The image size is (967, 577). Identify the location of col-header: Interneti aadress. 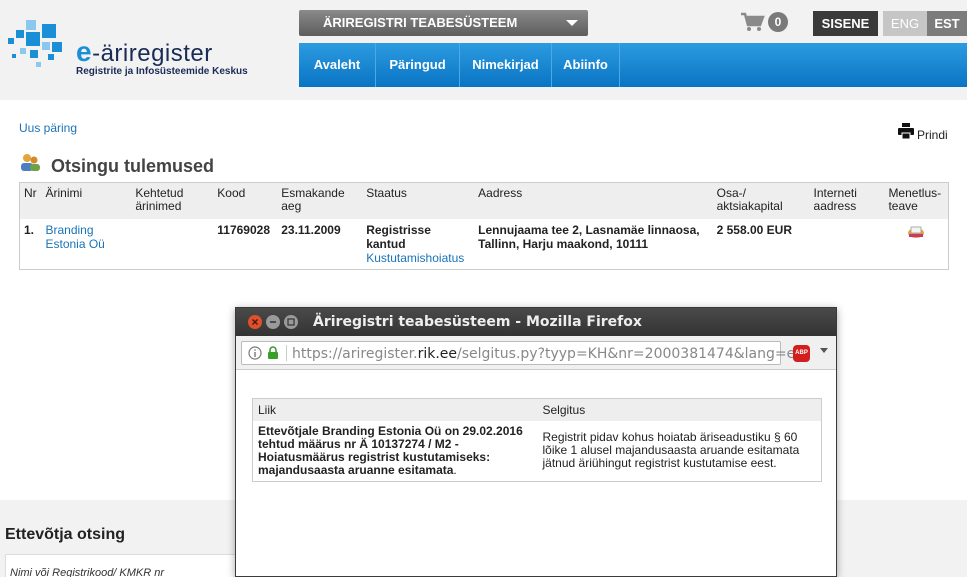
(847, 200).